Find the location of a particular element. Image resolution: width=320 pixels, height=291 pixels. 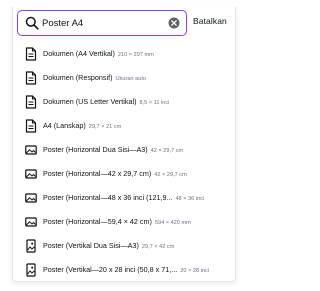

search-row: Batalkan is located at coordinates (125, 23).